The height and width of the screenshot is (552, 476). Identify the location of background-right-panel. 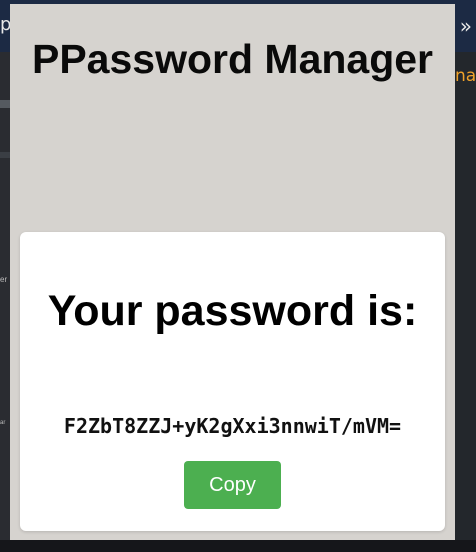
(465, 302).